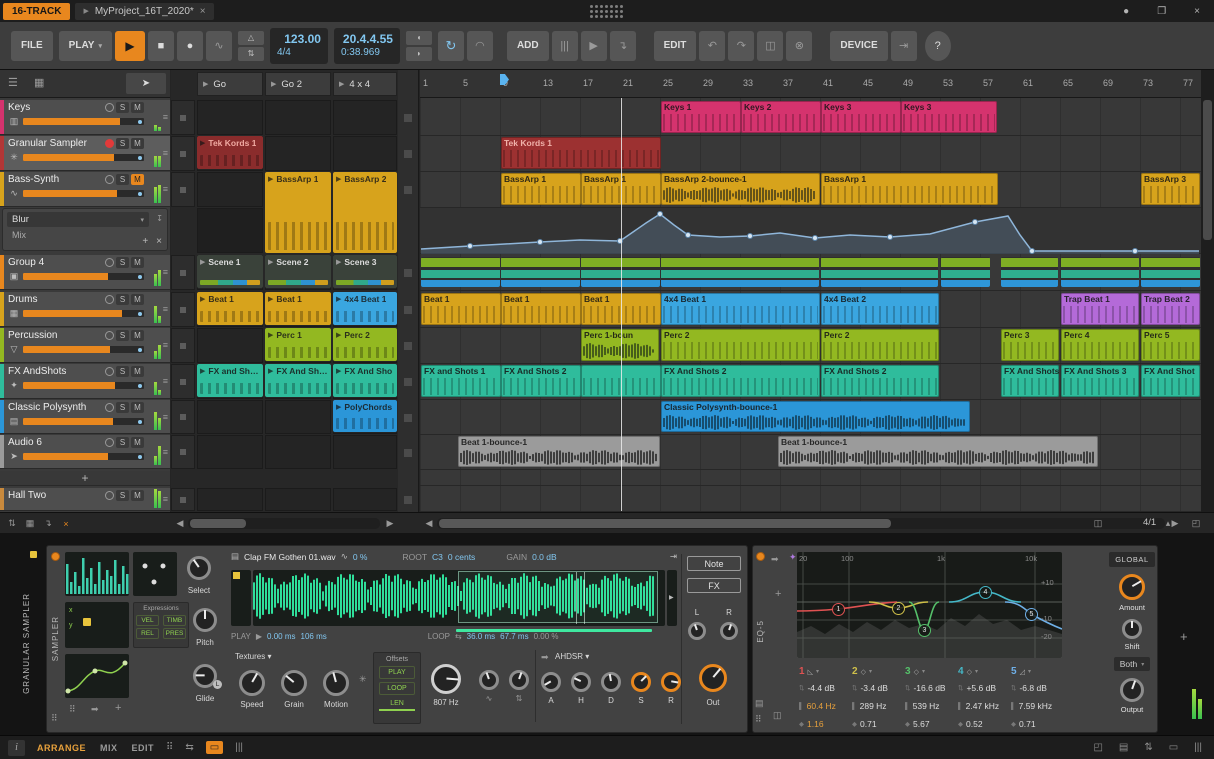 This screenshot has width=1214, height=759. What do you see at coordinates (1031, 614) in the screenshot?
I see `eq-band-node: 5` at bounding box center [1031, 614].